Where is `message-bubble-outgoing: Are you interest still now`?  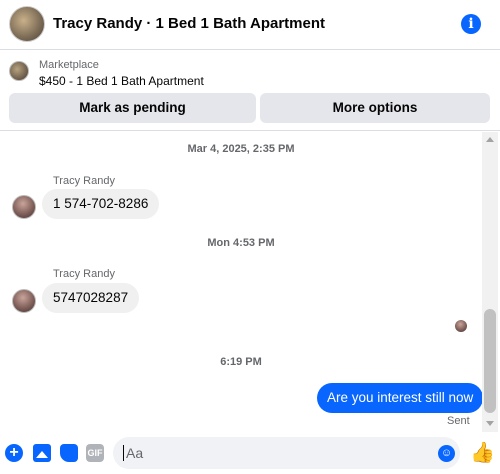 message-bubble-outgoing: Are you interest still now is located at coordinates (400, 398).